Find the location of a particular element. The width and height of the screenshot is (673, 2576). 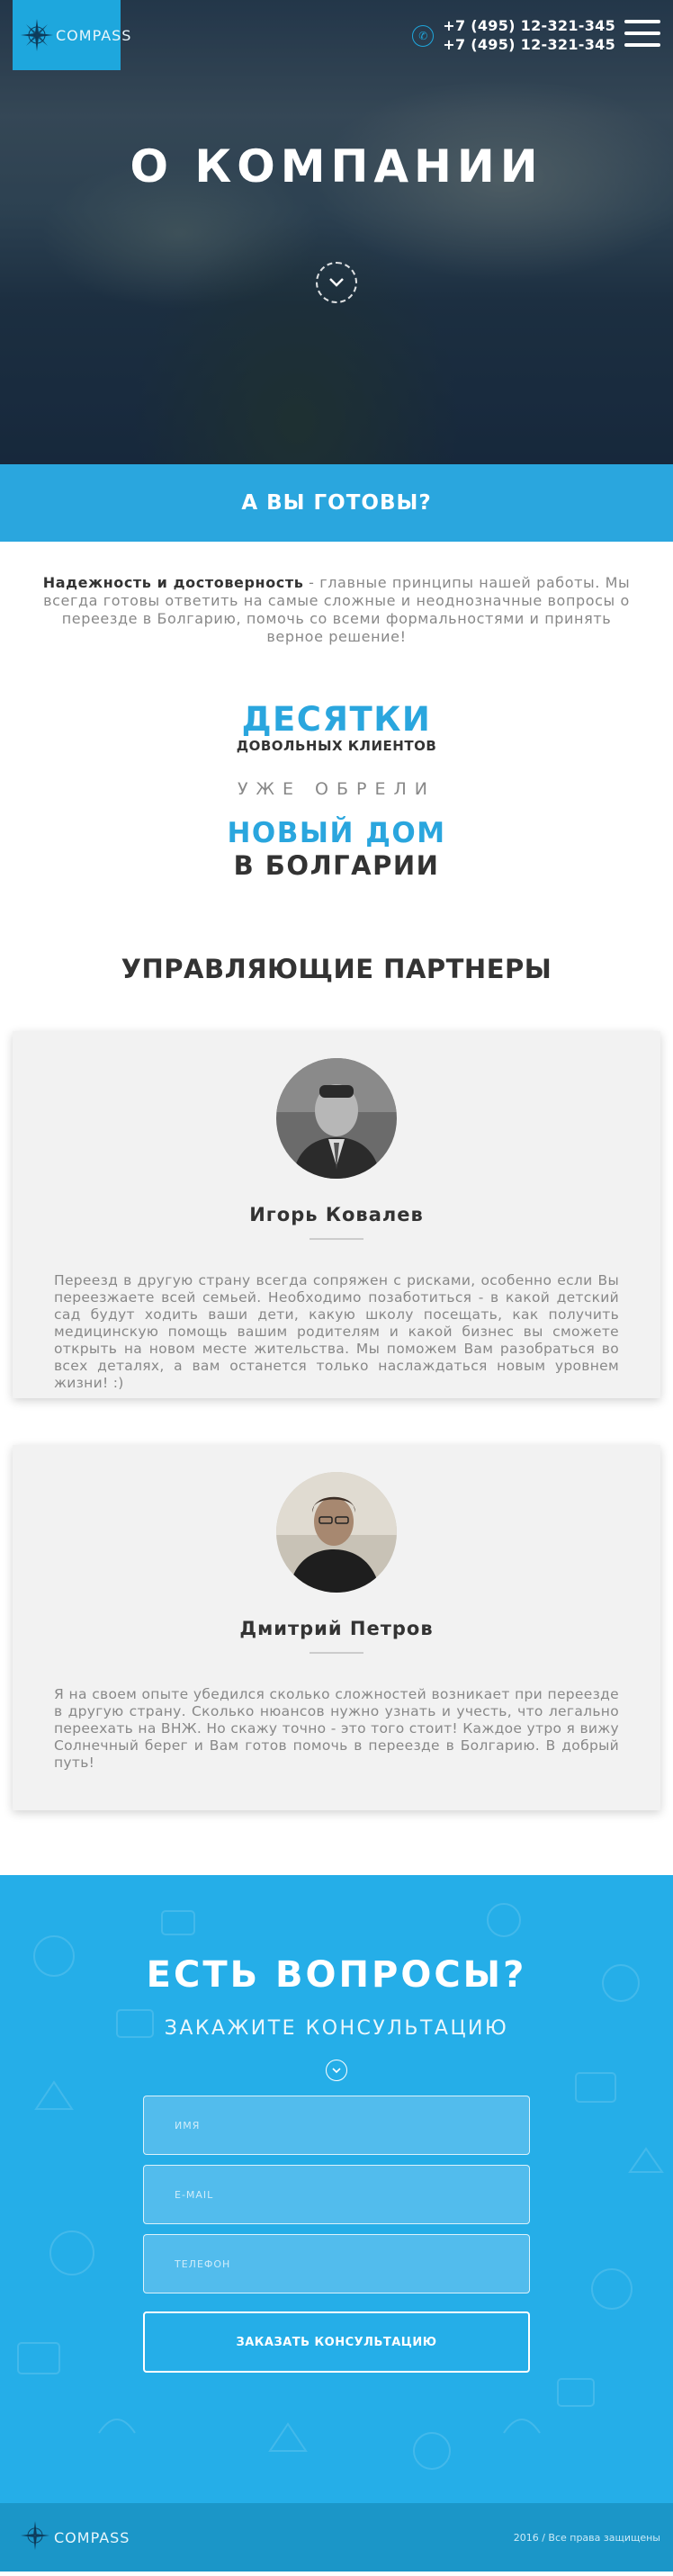

name-input is located at coordinates (336, 2125).